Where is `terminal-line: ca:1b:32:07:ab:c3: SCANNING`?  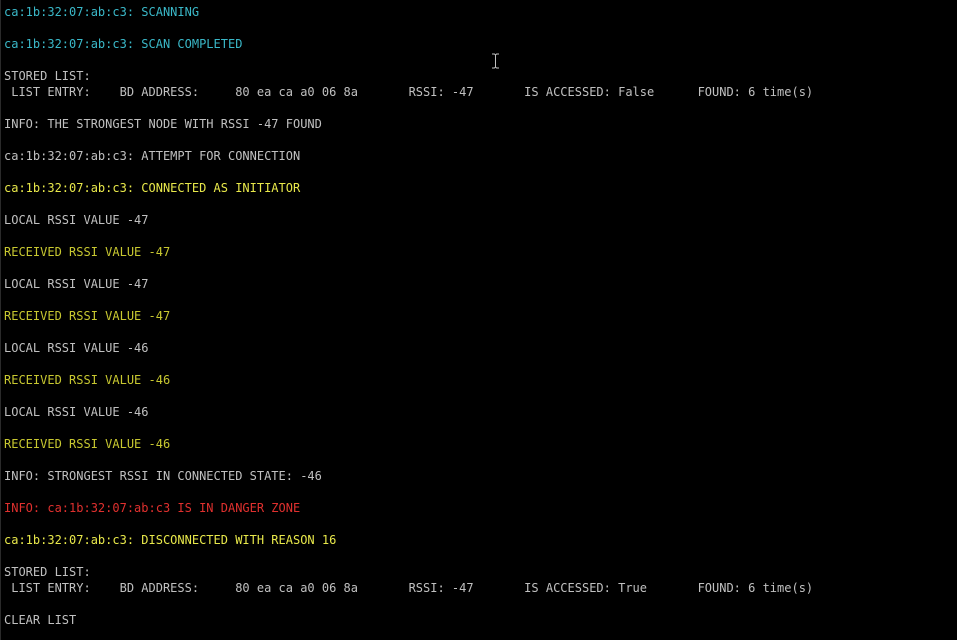 terminal-line: ca:1b:32:07:ab:c3: SCANNING is located at coordinates (102, 12).